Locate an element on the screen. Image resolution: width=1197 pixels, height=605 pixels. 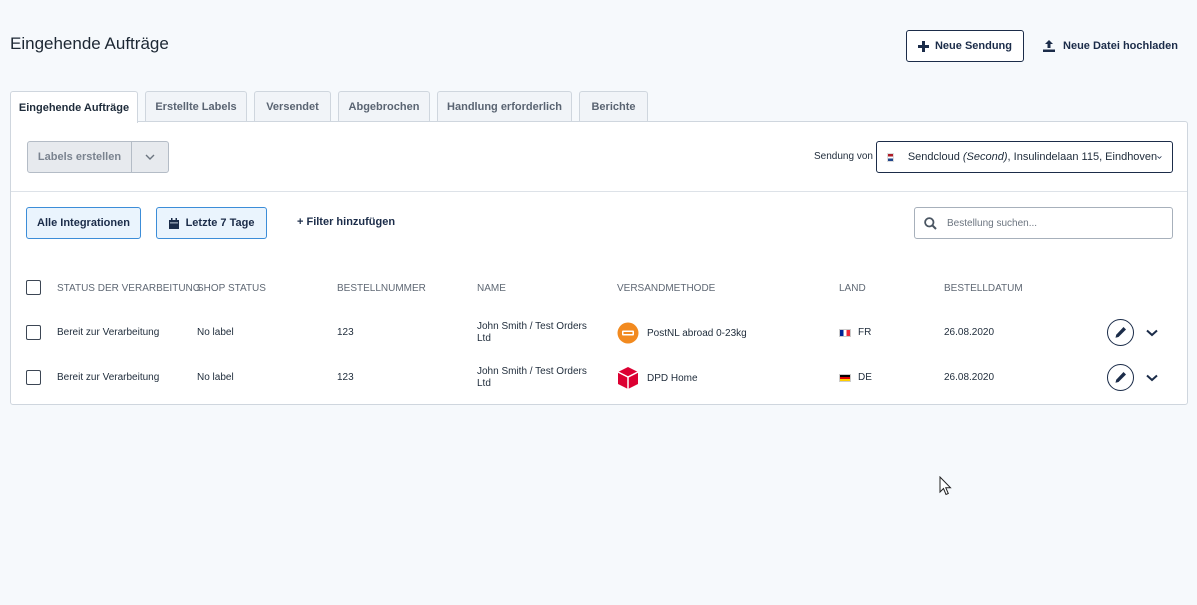
add-filter-link: + Filter hinzufügen is located at coordinates (346, 222).